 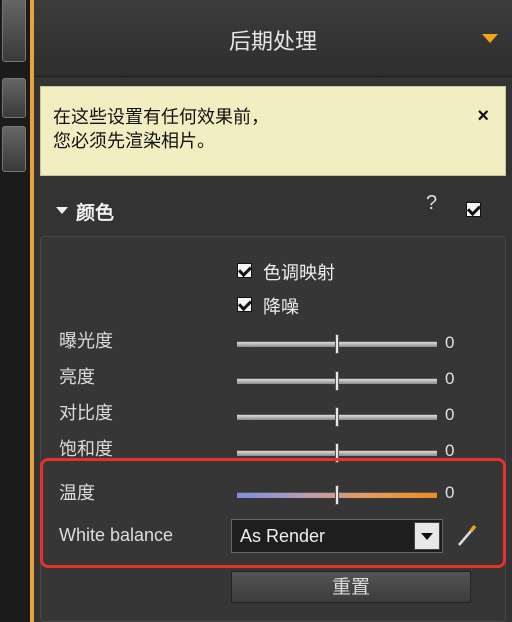 I want to click on notice-line-1: 在这些设置有任何效果前，, so click(x=161, y=117).